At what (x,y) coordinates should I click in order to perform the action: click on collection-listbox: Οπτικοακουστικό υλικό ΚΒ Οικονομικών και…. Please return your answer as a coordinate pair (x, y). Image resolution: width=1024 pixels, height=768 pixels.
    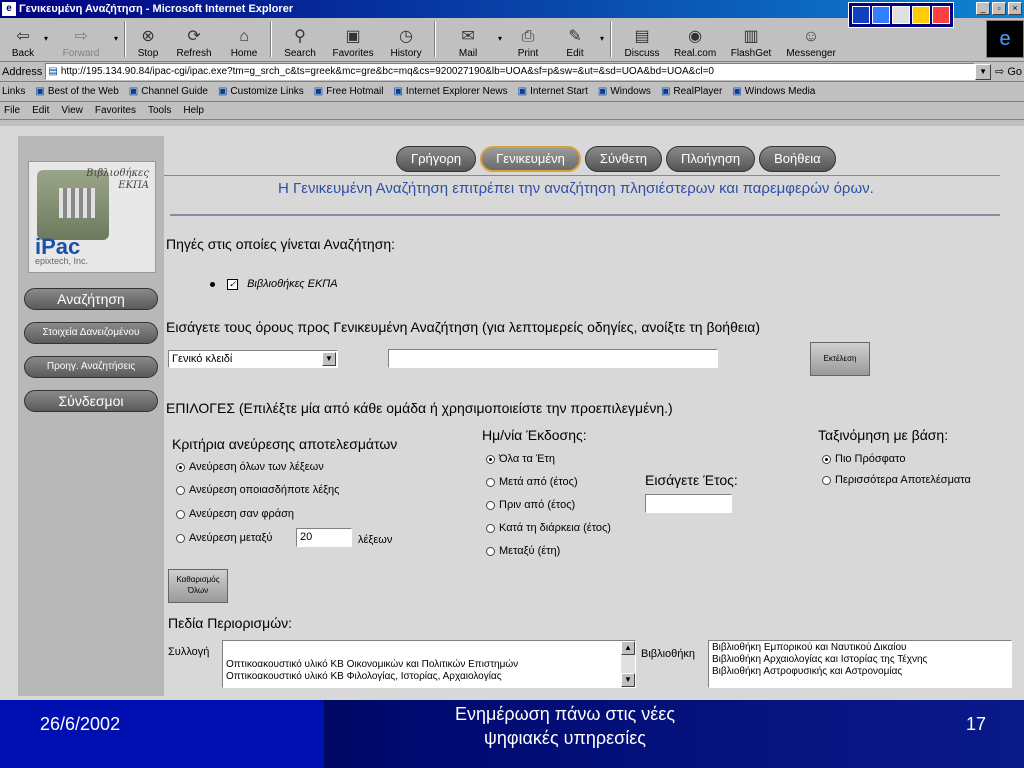
    Looking at the image, I should click on (429, 664).